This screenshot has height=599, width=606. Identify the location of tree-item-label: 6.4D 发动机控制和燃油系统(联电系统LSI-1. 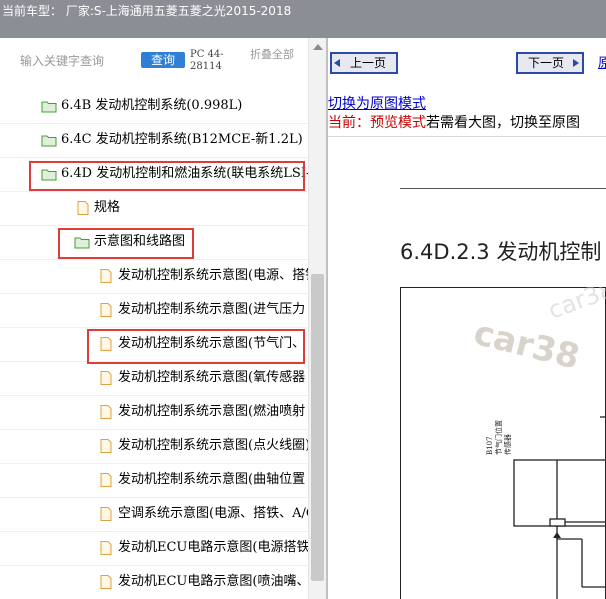
(184, 173).